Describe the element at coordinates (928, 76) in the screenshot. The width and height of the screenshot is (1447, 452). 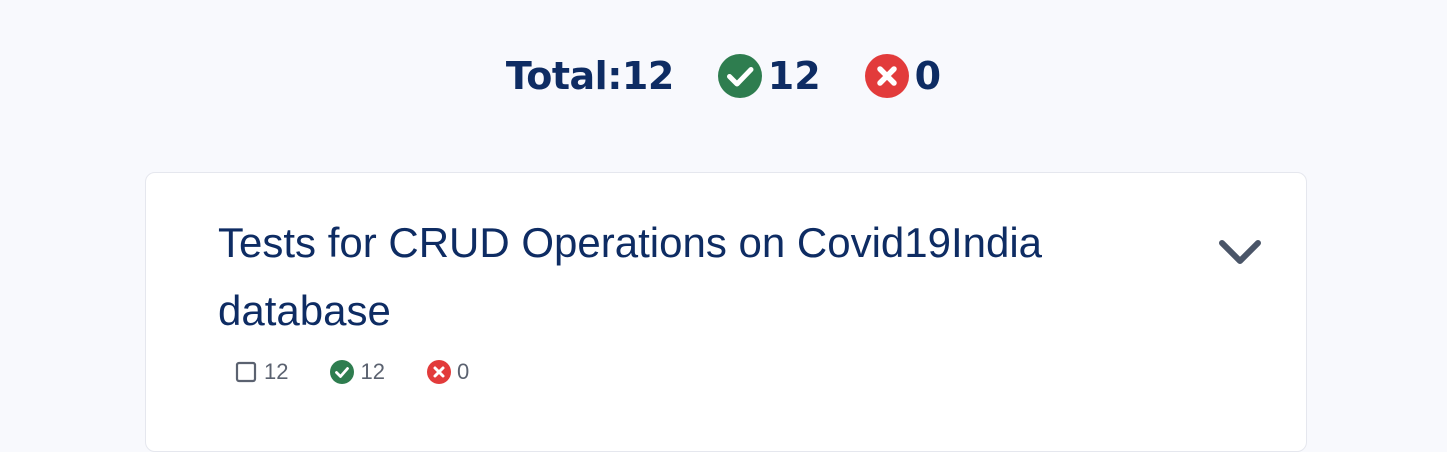
I see `failed-count: 0` at that location.